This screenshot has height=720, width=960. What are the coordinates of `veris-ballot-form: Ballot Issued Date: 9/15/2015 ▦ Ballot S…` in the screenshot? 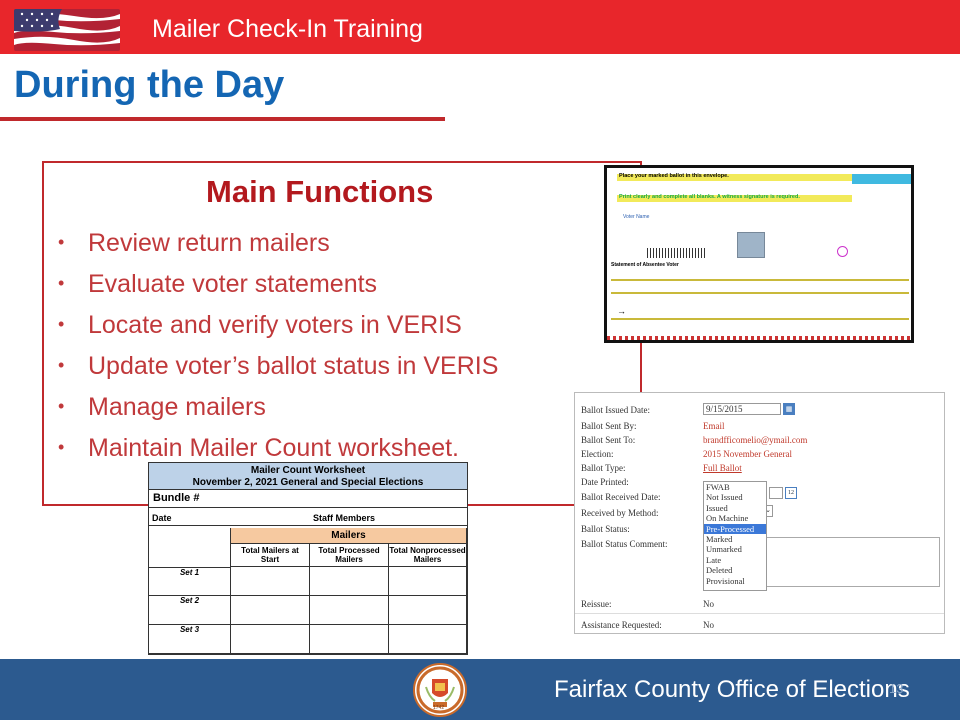 It's located at (759, 513).